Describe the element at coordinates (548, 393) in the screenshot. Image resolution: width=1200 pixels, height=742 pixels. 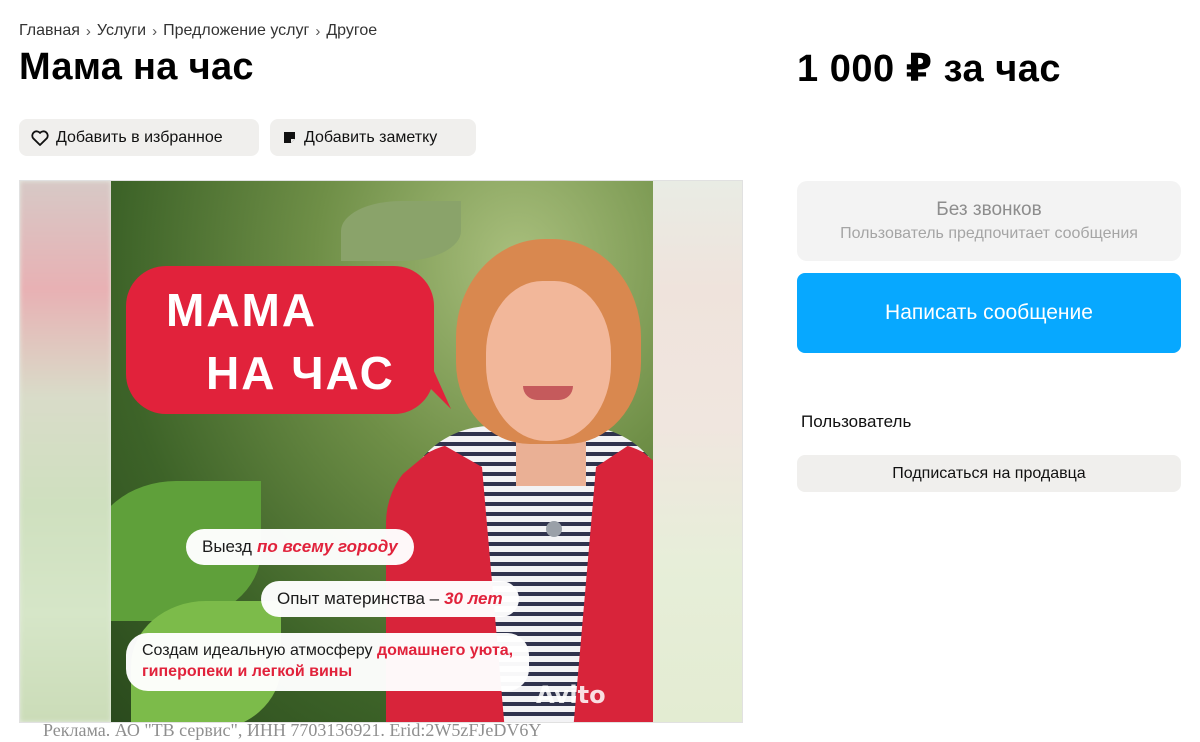
I see `person-smile` at that location.